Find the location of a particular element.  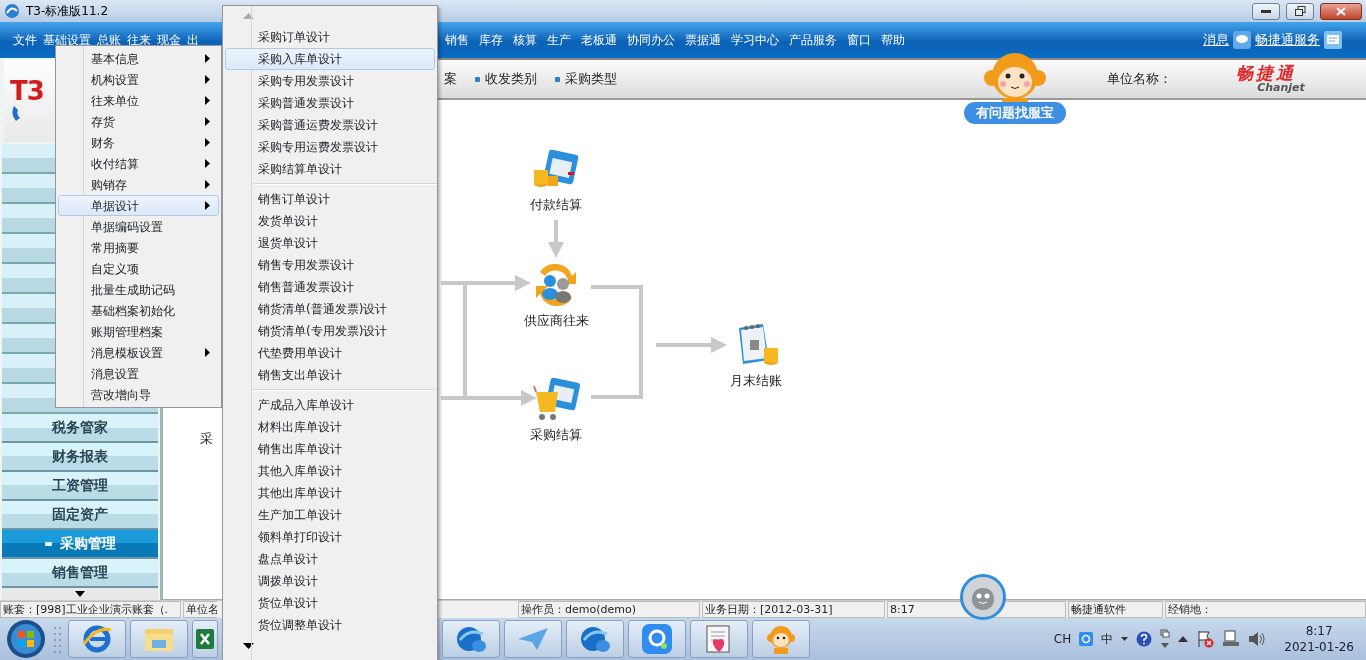

menu-item: 出 is located at coordinates (193, 40).